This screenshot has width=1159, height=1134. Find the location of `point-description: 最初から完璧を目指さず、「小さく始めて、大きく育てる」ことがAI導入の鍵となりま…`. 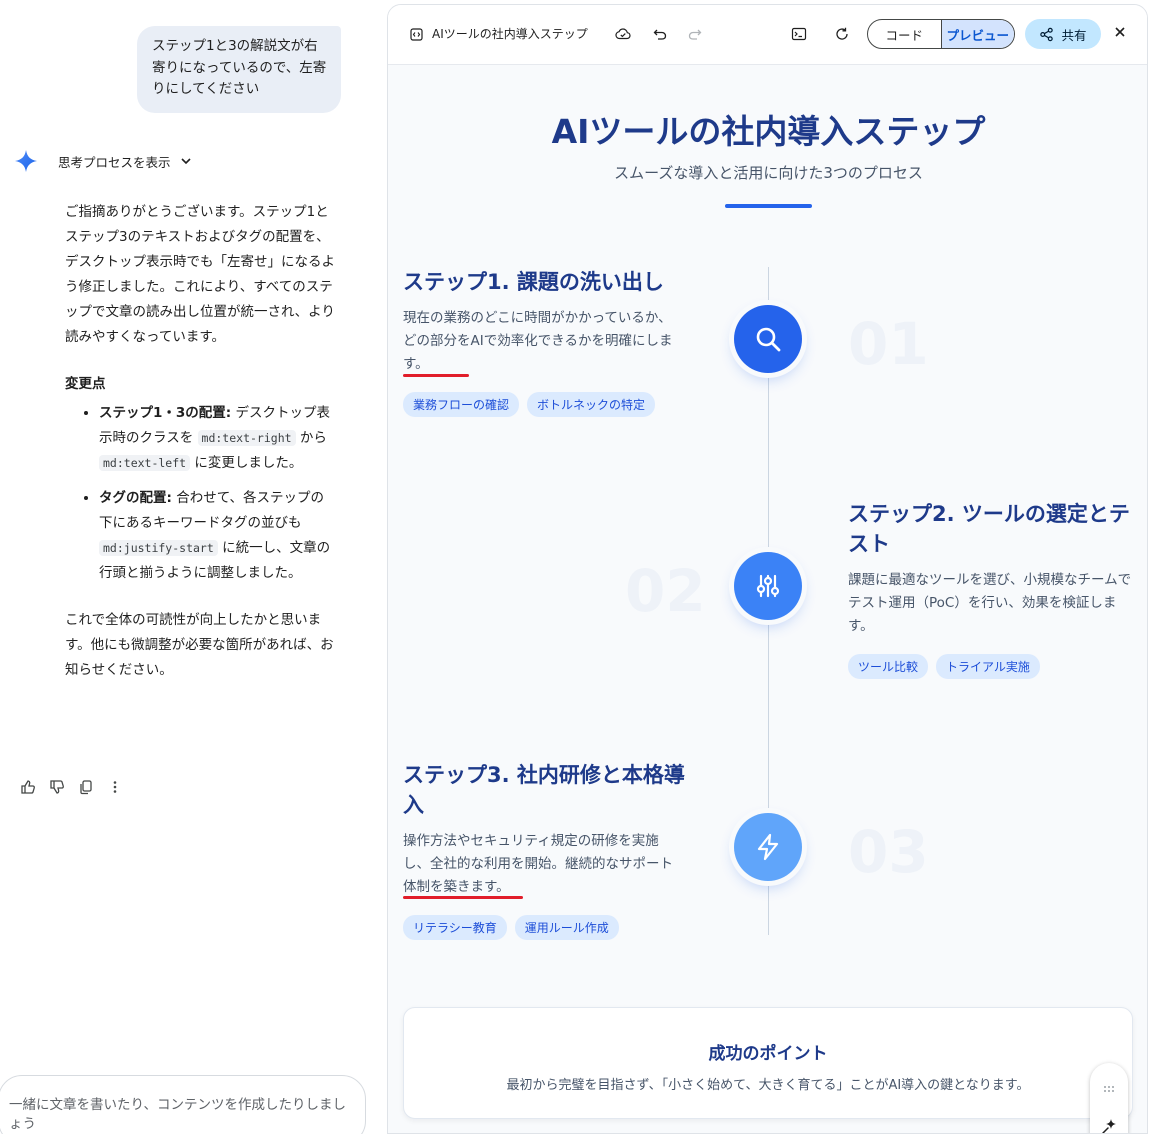

point-description: 最初から完璧を目指さず、「小さく始めて、大きく育てる」ことがAI導入の鍵となりま… is located at coordinates (768, 1085).